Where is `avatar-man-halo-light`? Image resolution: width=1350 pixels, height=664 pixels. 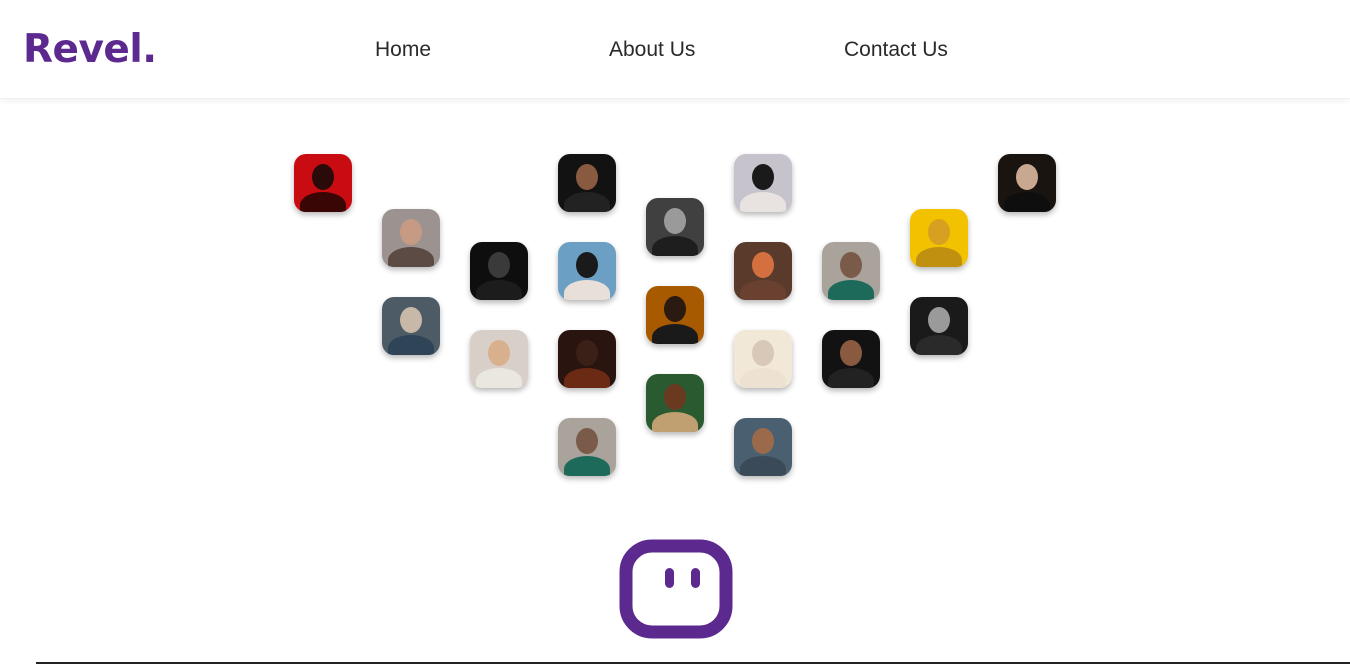
avatar-man-halo-light is located at coordinates (675, 315).